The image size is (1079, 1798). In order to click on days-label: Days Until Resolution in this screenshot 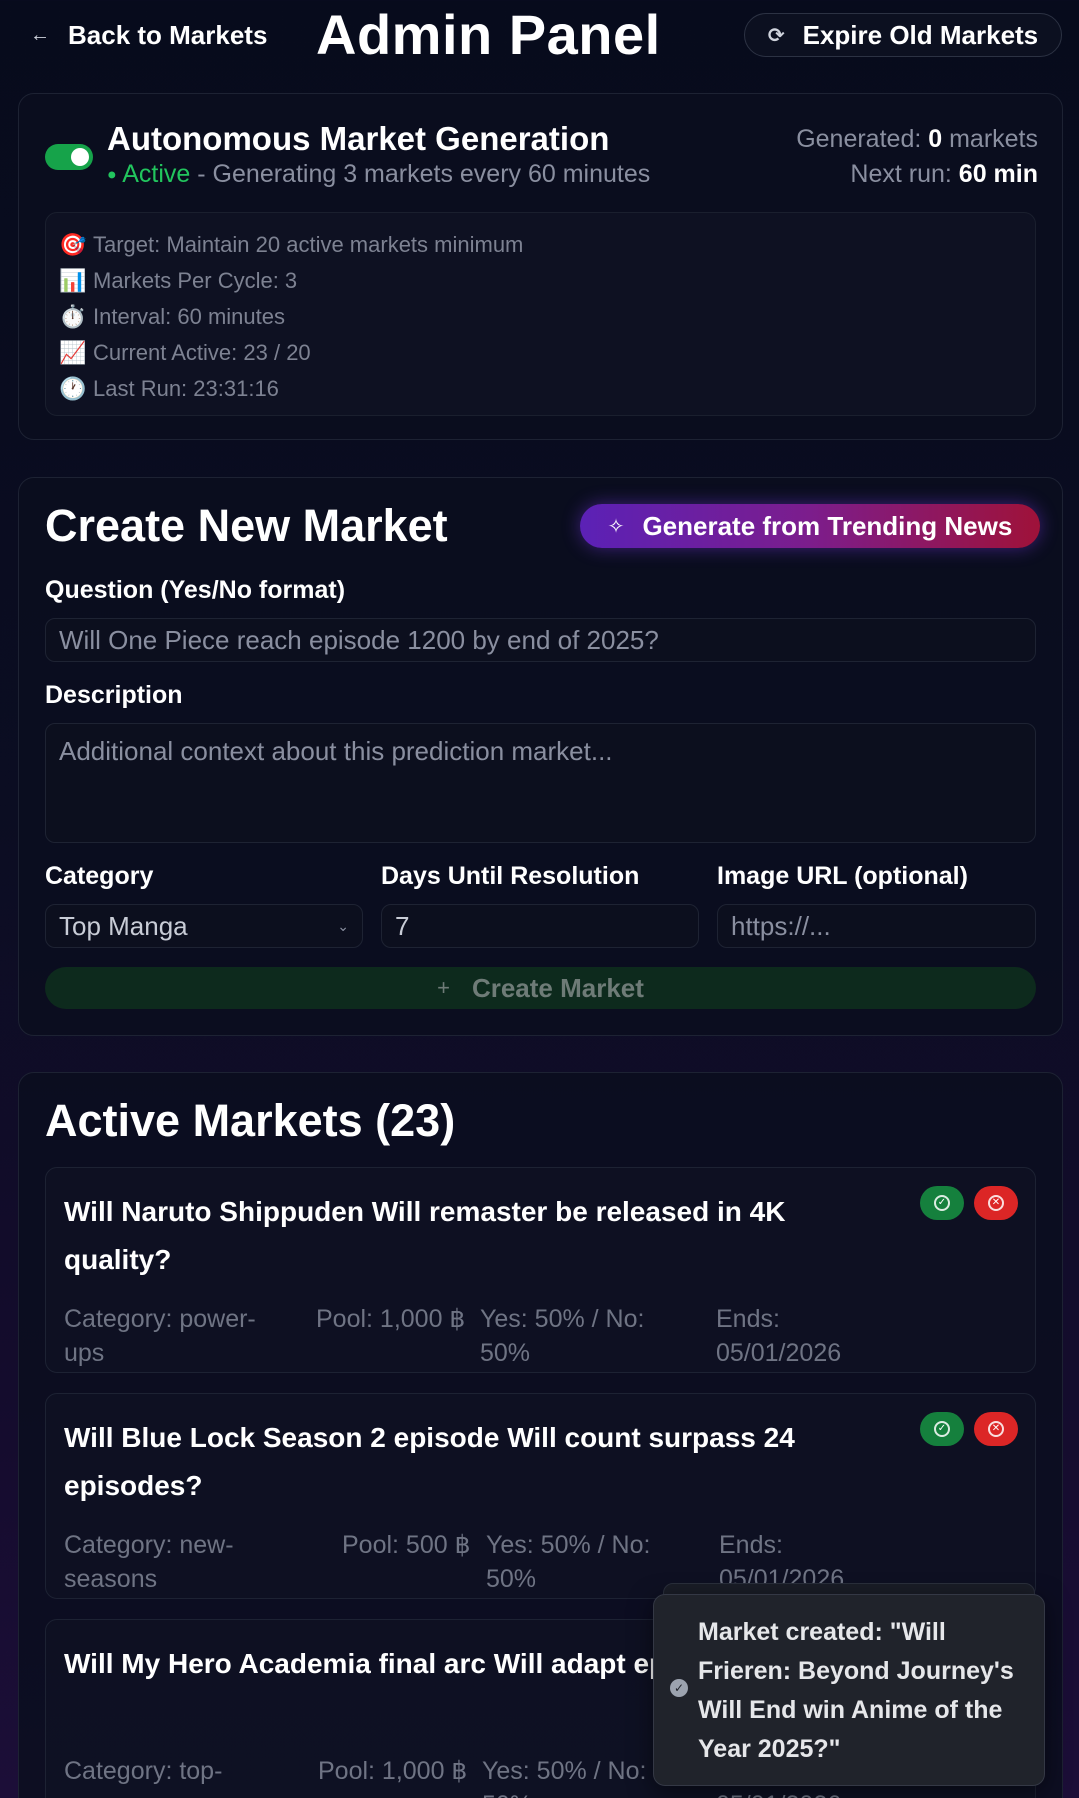, I will do `click(510, 876)`.